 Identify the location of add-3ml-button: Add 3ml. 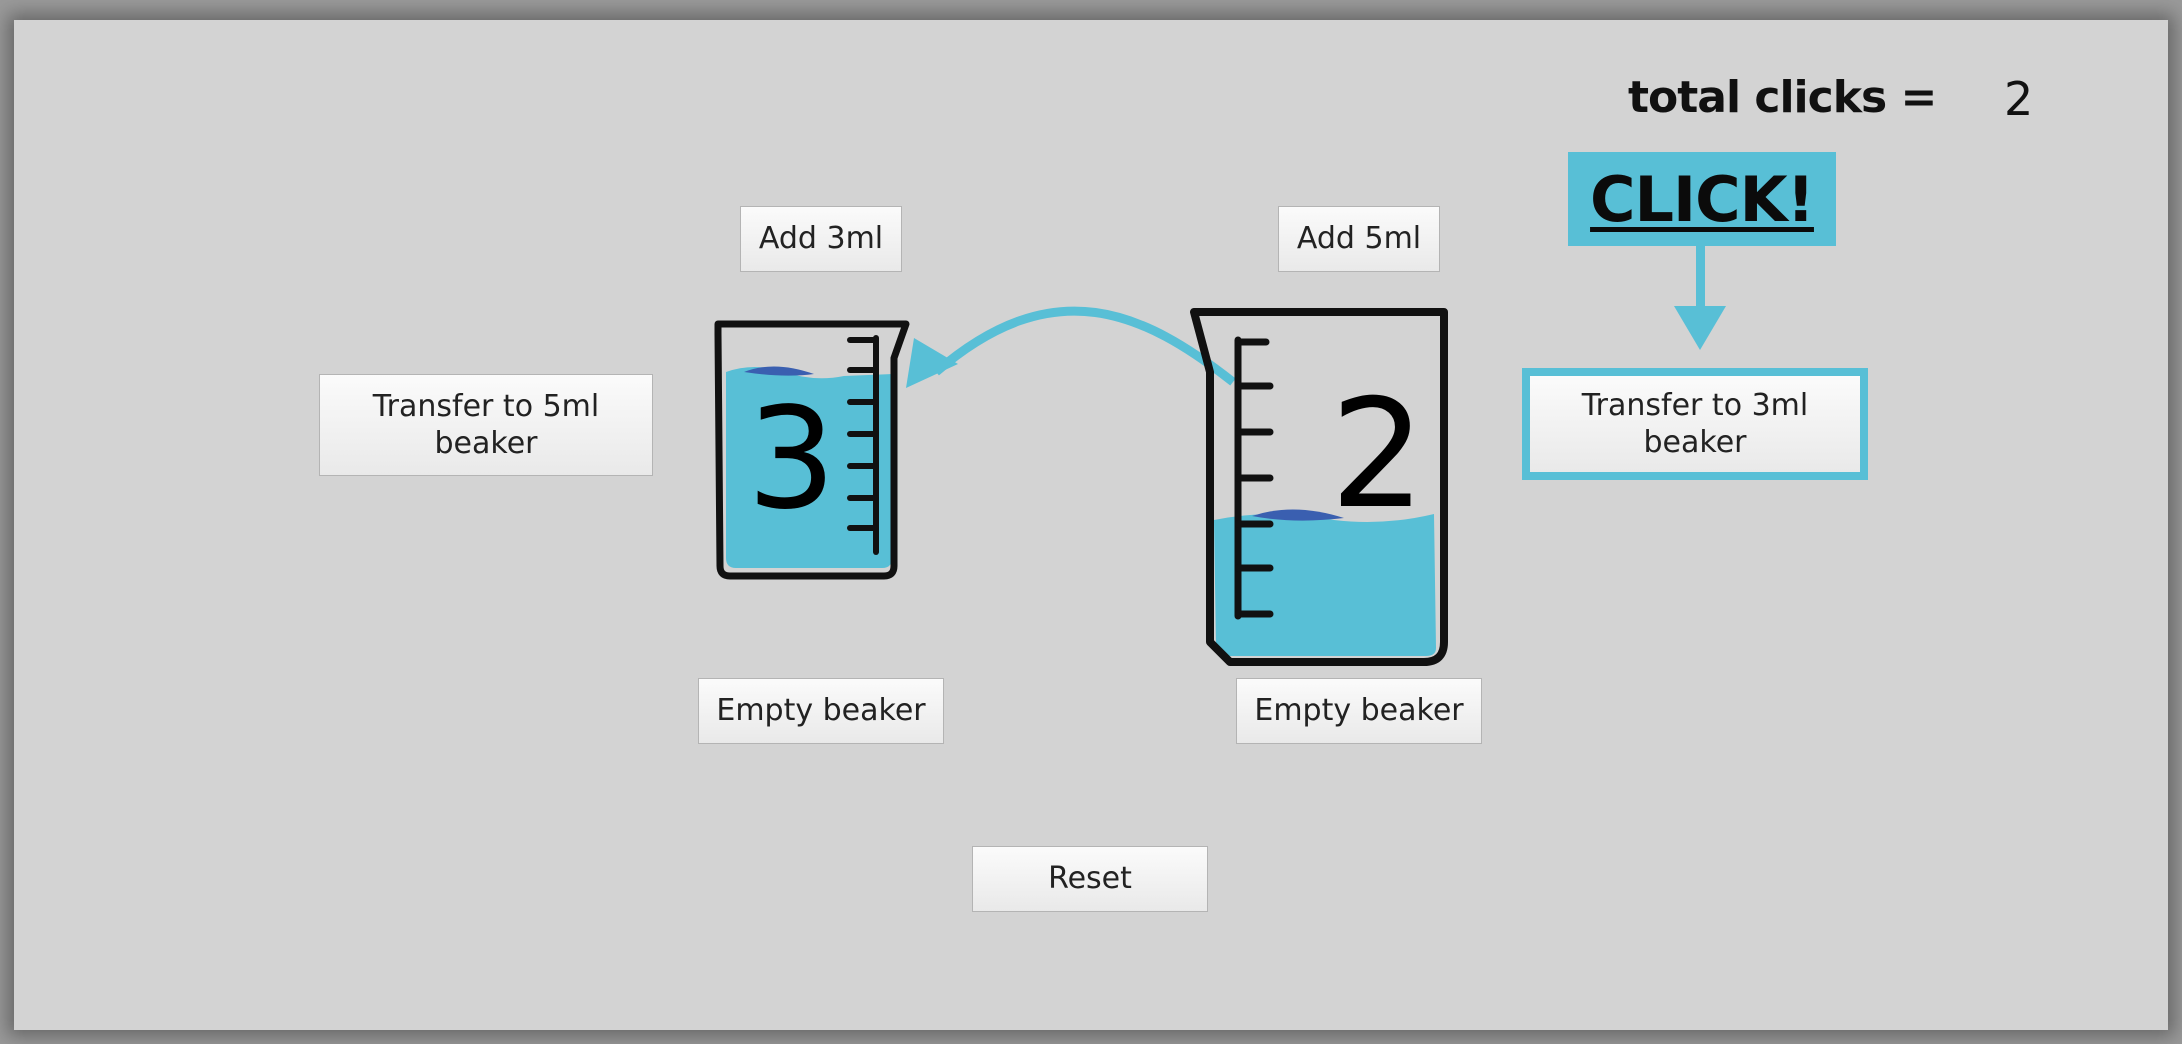
(821, 239).